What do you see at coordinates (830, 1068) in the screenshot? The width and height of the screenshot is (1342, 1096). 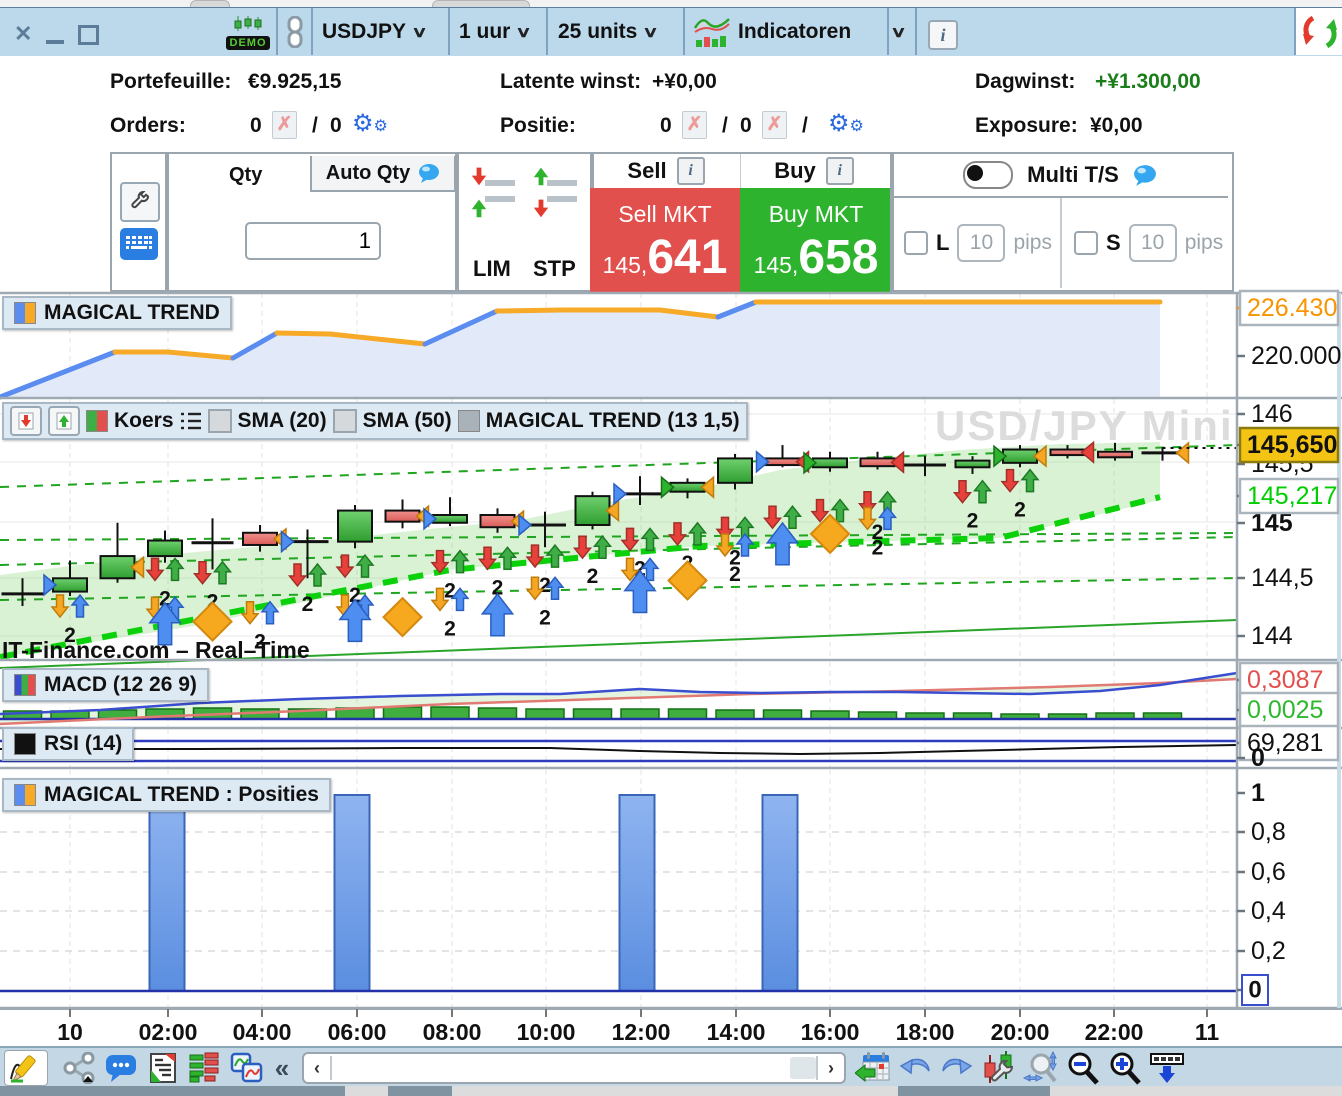 I see `scroll-right-button: ›` at bounding box center [830, 1068].